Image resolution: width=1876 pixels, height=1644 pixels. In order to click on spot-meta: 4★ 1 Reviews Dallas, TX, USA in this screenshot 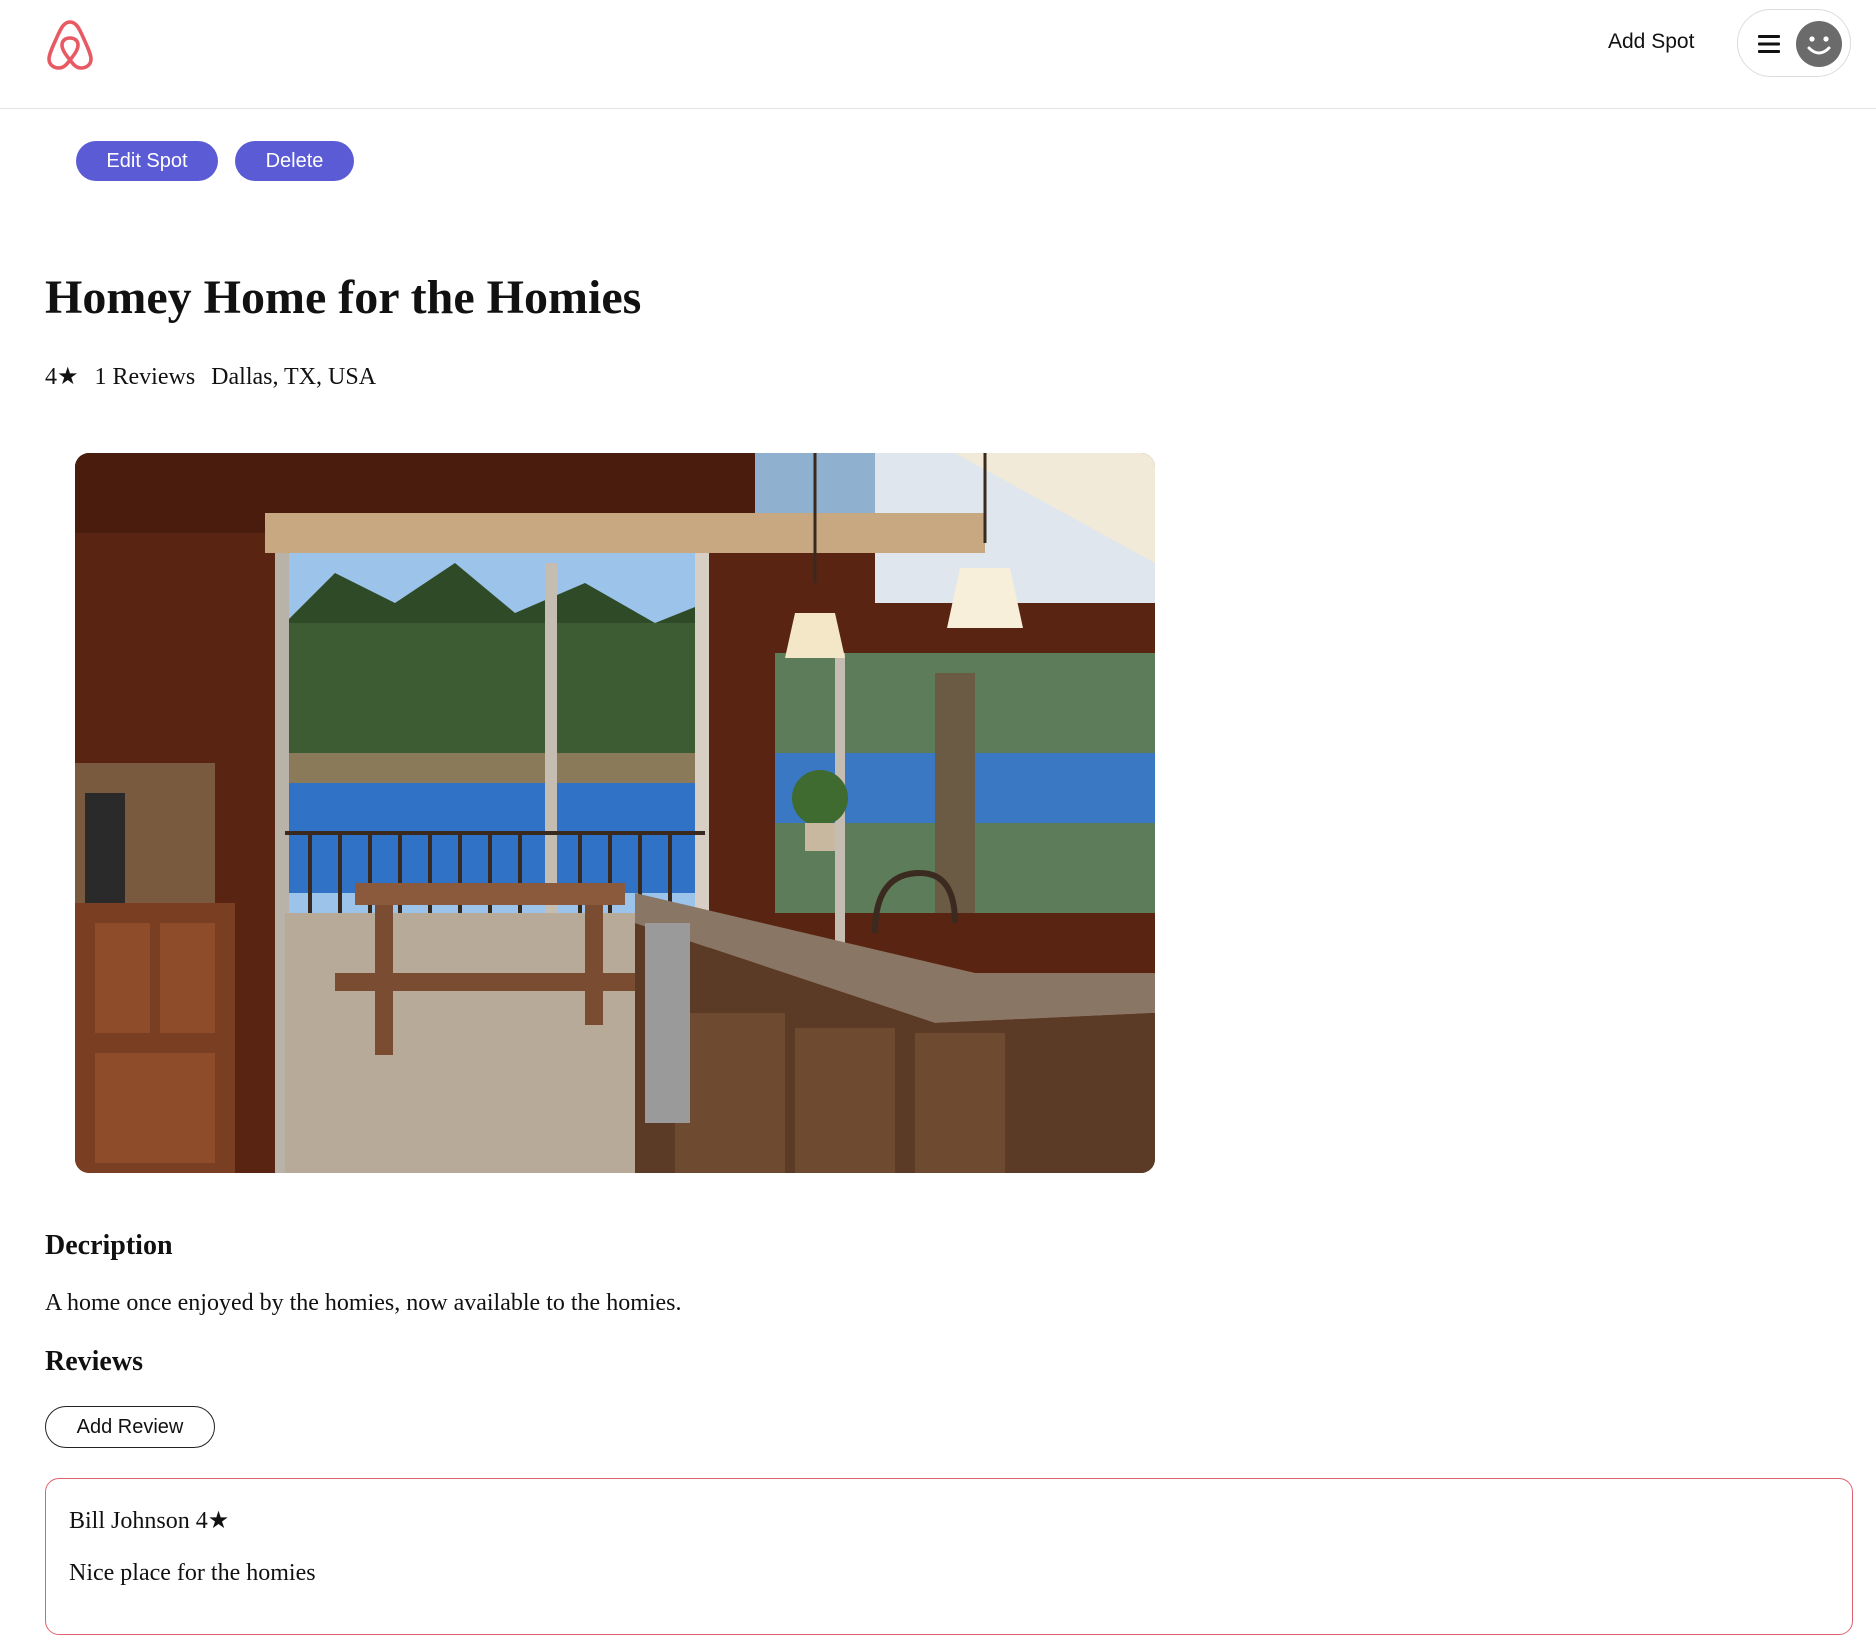, I will do `click(210, 376)`.